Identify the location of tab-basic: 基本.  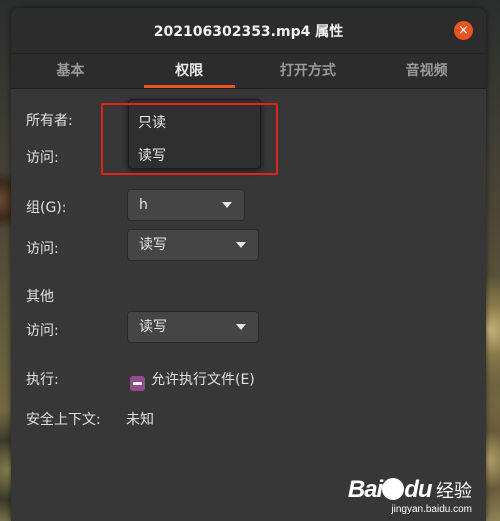
(70, 71).